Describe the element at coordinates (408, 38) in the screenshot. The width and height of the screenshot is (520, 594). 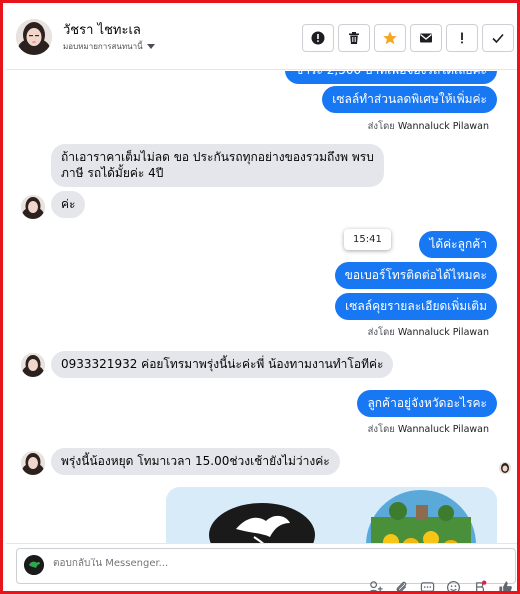
I see `header-actions` at that location.